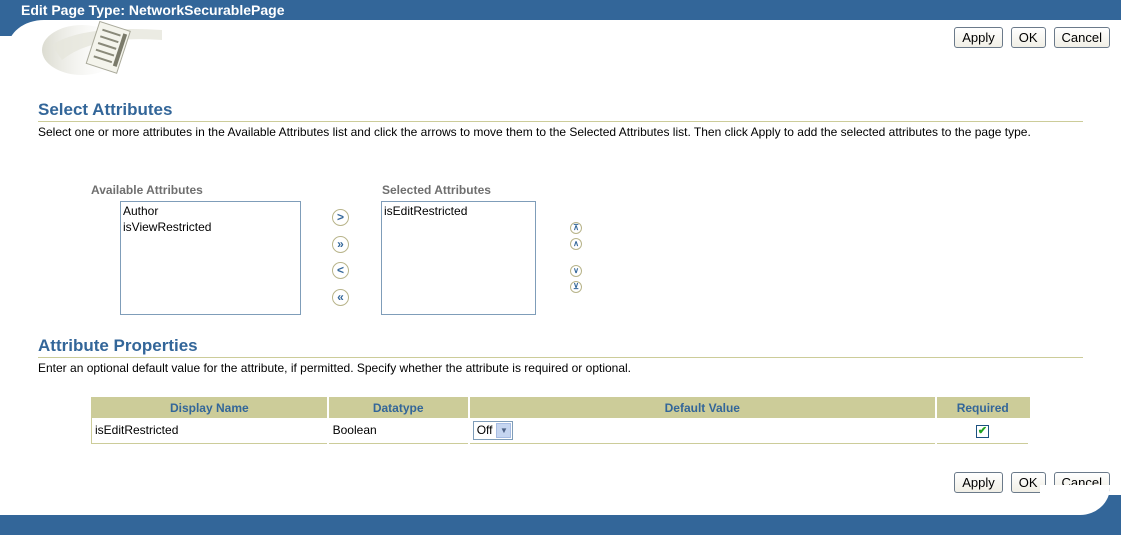 Image resolution: width=1121 pixels, height=535 pixels. I want to click on move-down-button: ∨, so click(576, 271).